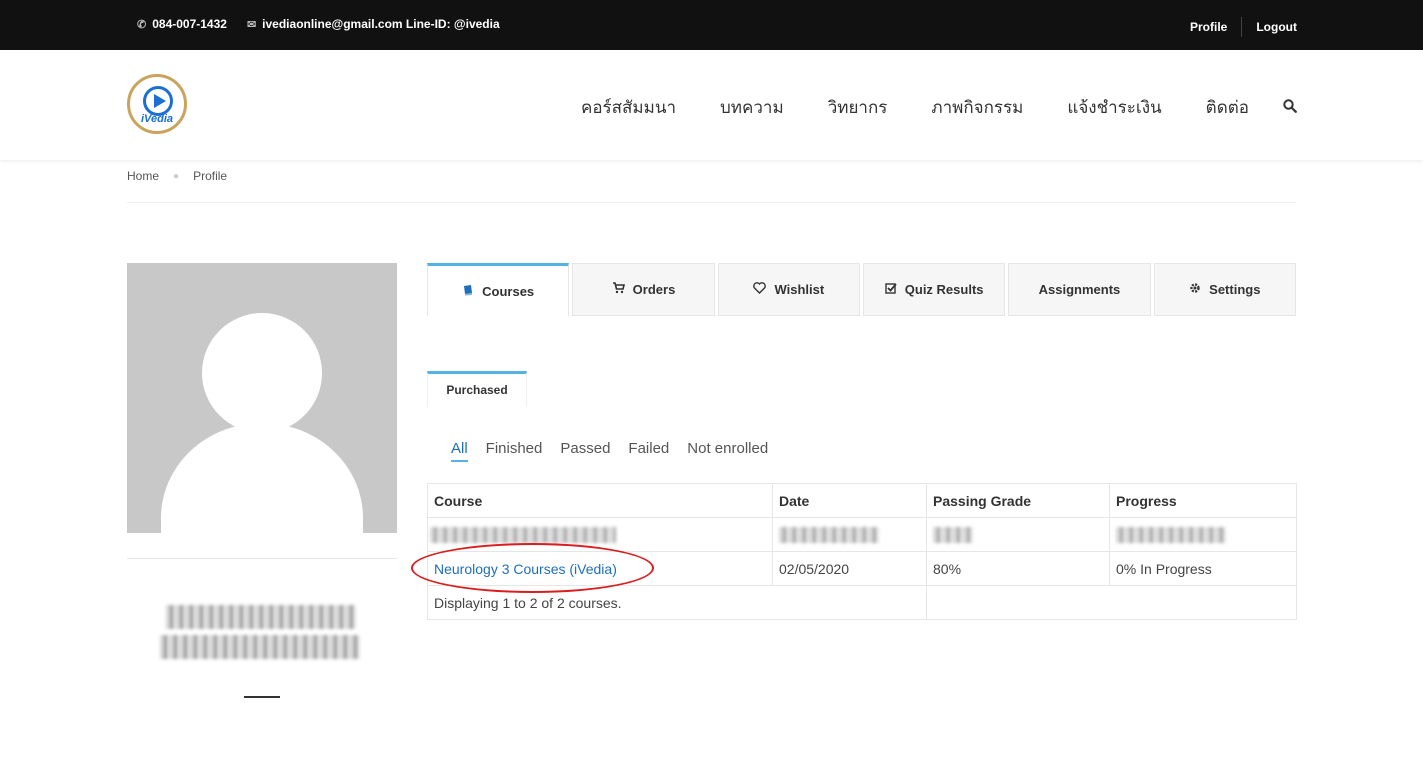  Describe the element at coordinates (654, 289) in the screenshot. I see `tab-label: Orders` at that location.